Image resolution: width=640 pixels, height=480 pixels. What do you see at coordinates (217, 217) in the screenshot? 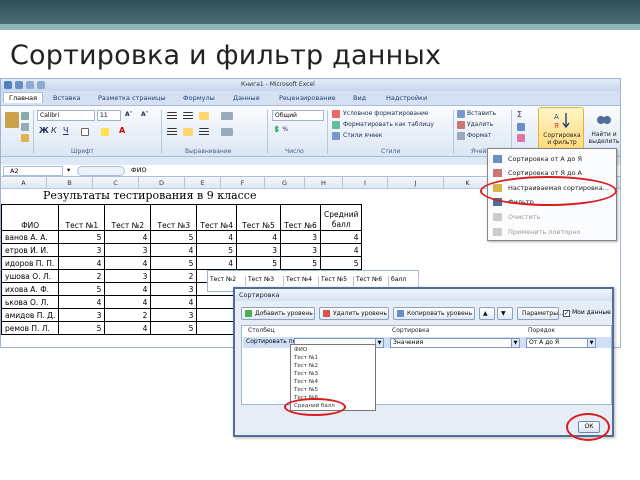
I see `table-header: Тест №4` at bounding box center [217, 217].